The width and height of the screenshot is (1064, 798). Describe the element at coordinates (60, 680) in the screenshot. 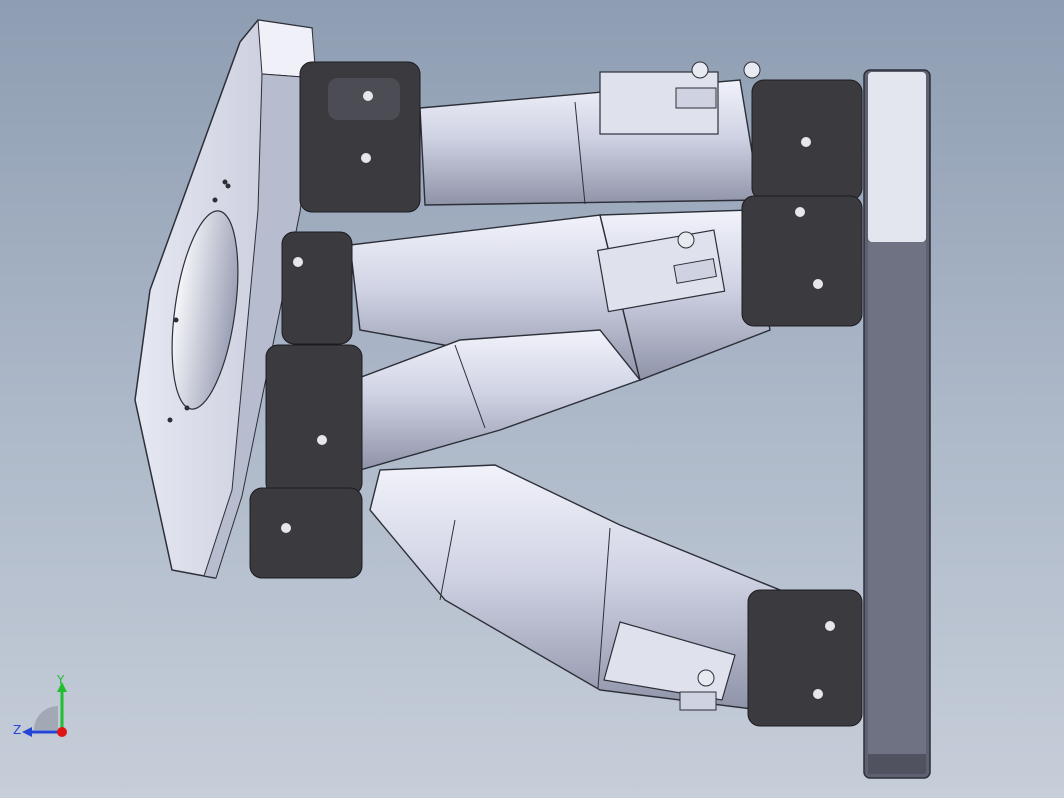

I see `y-axis-label: Y` at that location.